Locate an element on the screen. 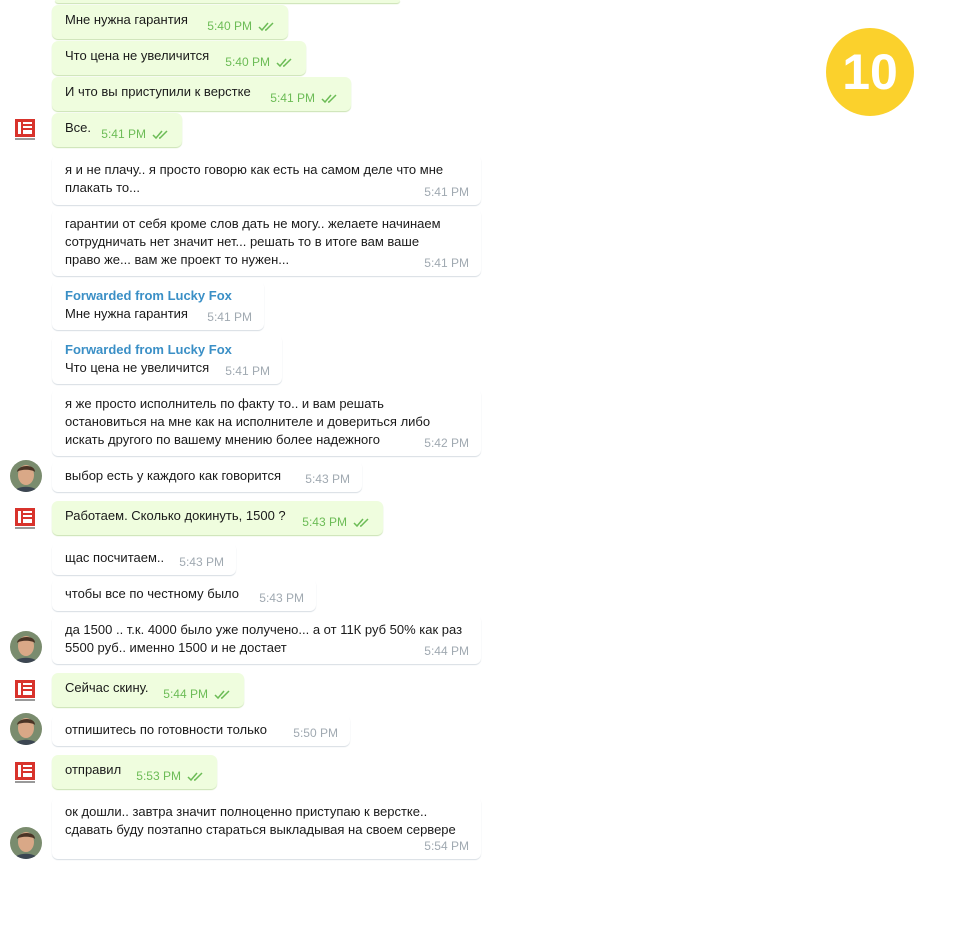 The width and height of the screenshot is (960, 938). outgoing-message: Мне нужна гарантия 5:40 PM is located at coordinates (170, 22).